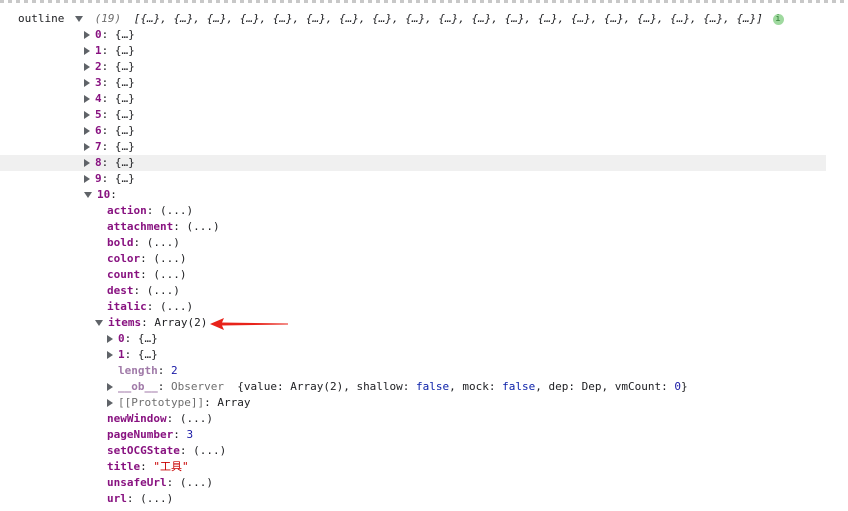  What do you see at coordinates (109, 163) in the screenshot?
I see `array-item-row: 8: {…}` at bounding box center [109, 163].